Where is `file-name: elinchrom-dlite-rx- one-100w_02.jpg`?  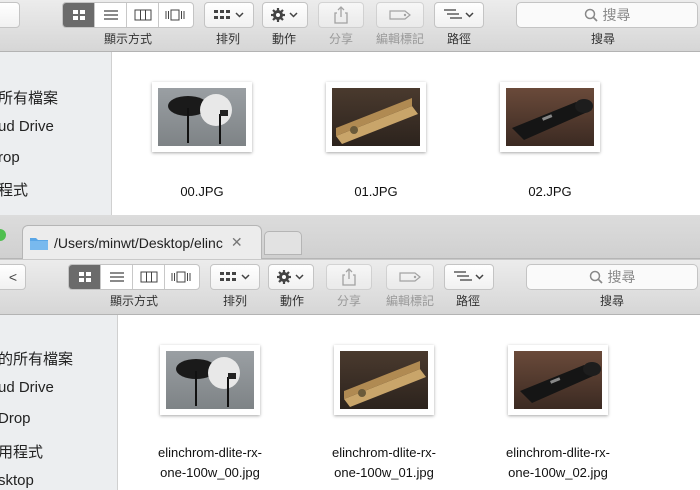 file-name: elinchrom-dlite-rx- one-100w_02.jpg is located at coordinates (558, 463).